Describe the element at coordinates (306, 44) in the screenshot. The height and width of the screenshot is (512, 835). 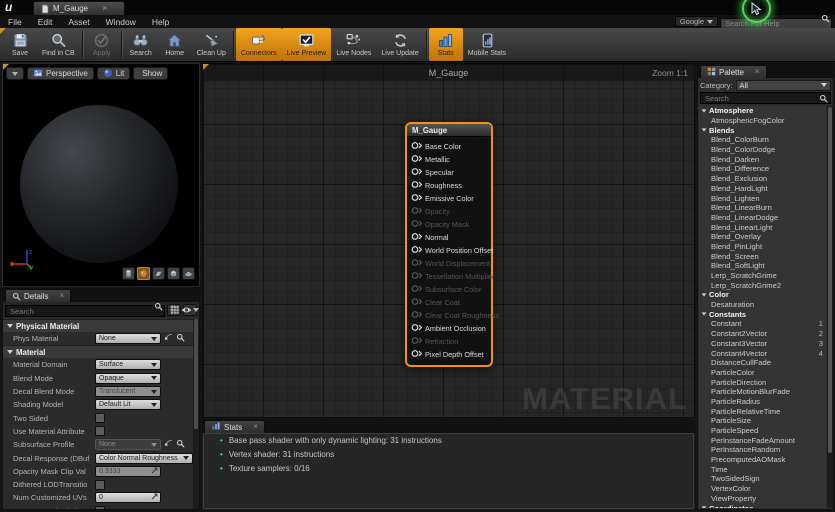
I see `toolbar-button: Live Preview` at that location.